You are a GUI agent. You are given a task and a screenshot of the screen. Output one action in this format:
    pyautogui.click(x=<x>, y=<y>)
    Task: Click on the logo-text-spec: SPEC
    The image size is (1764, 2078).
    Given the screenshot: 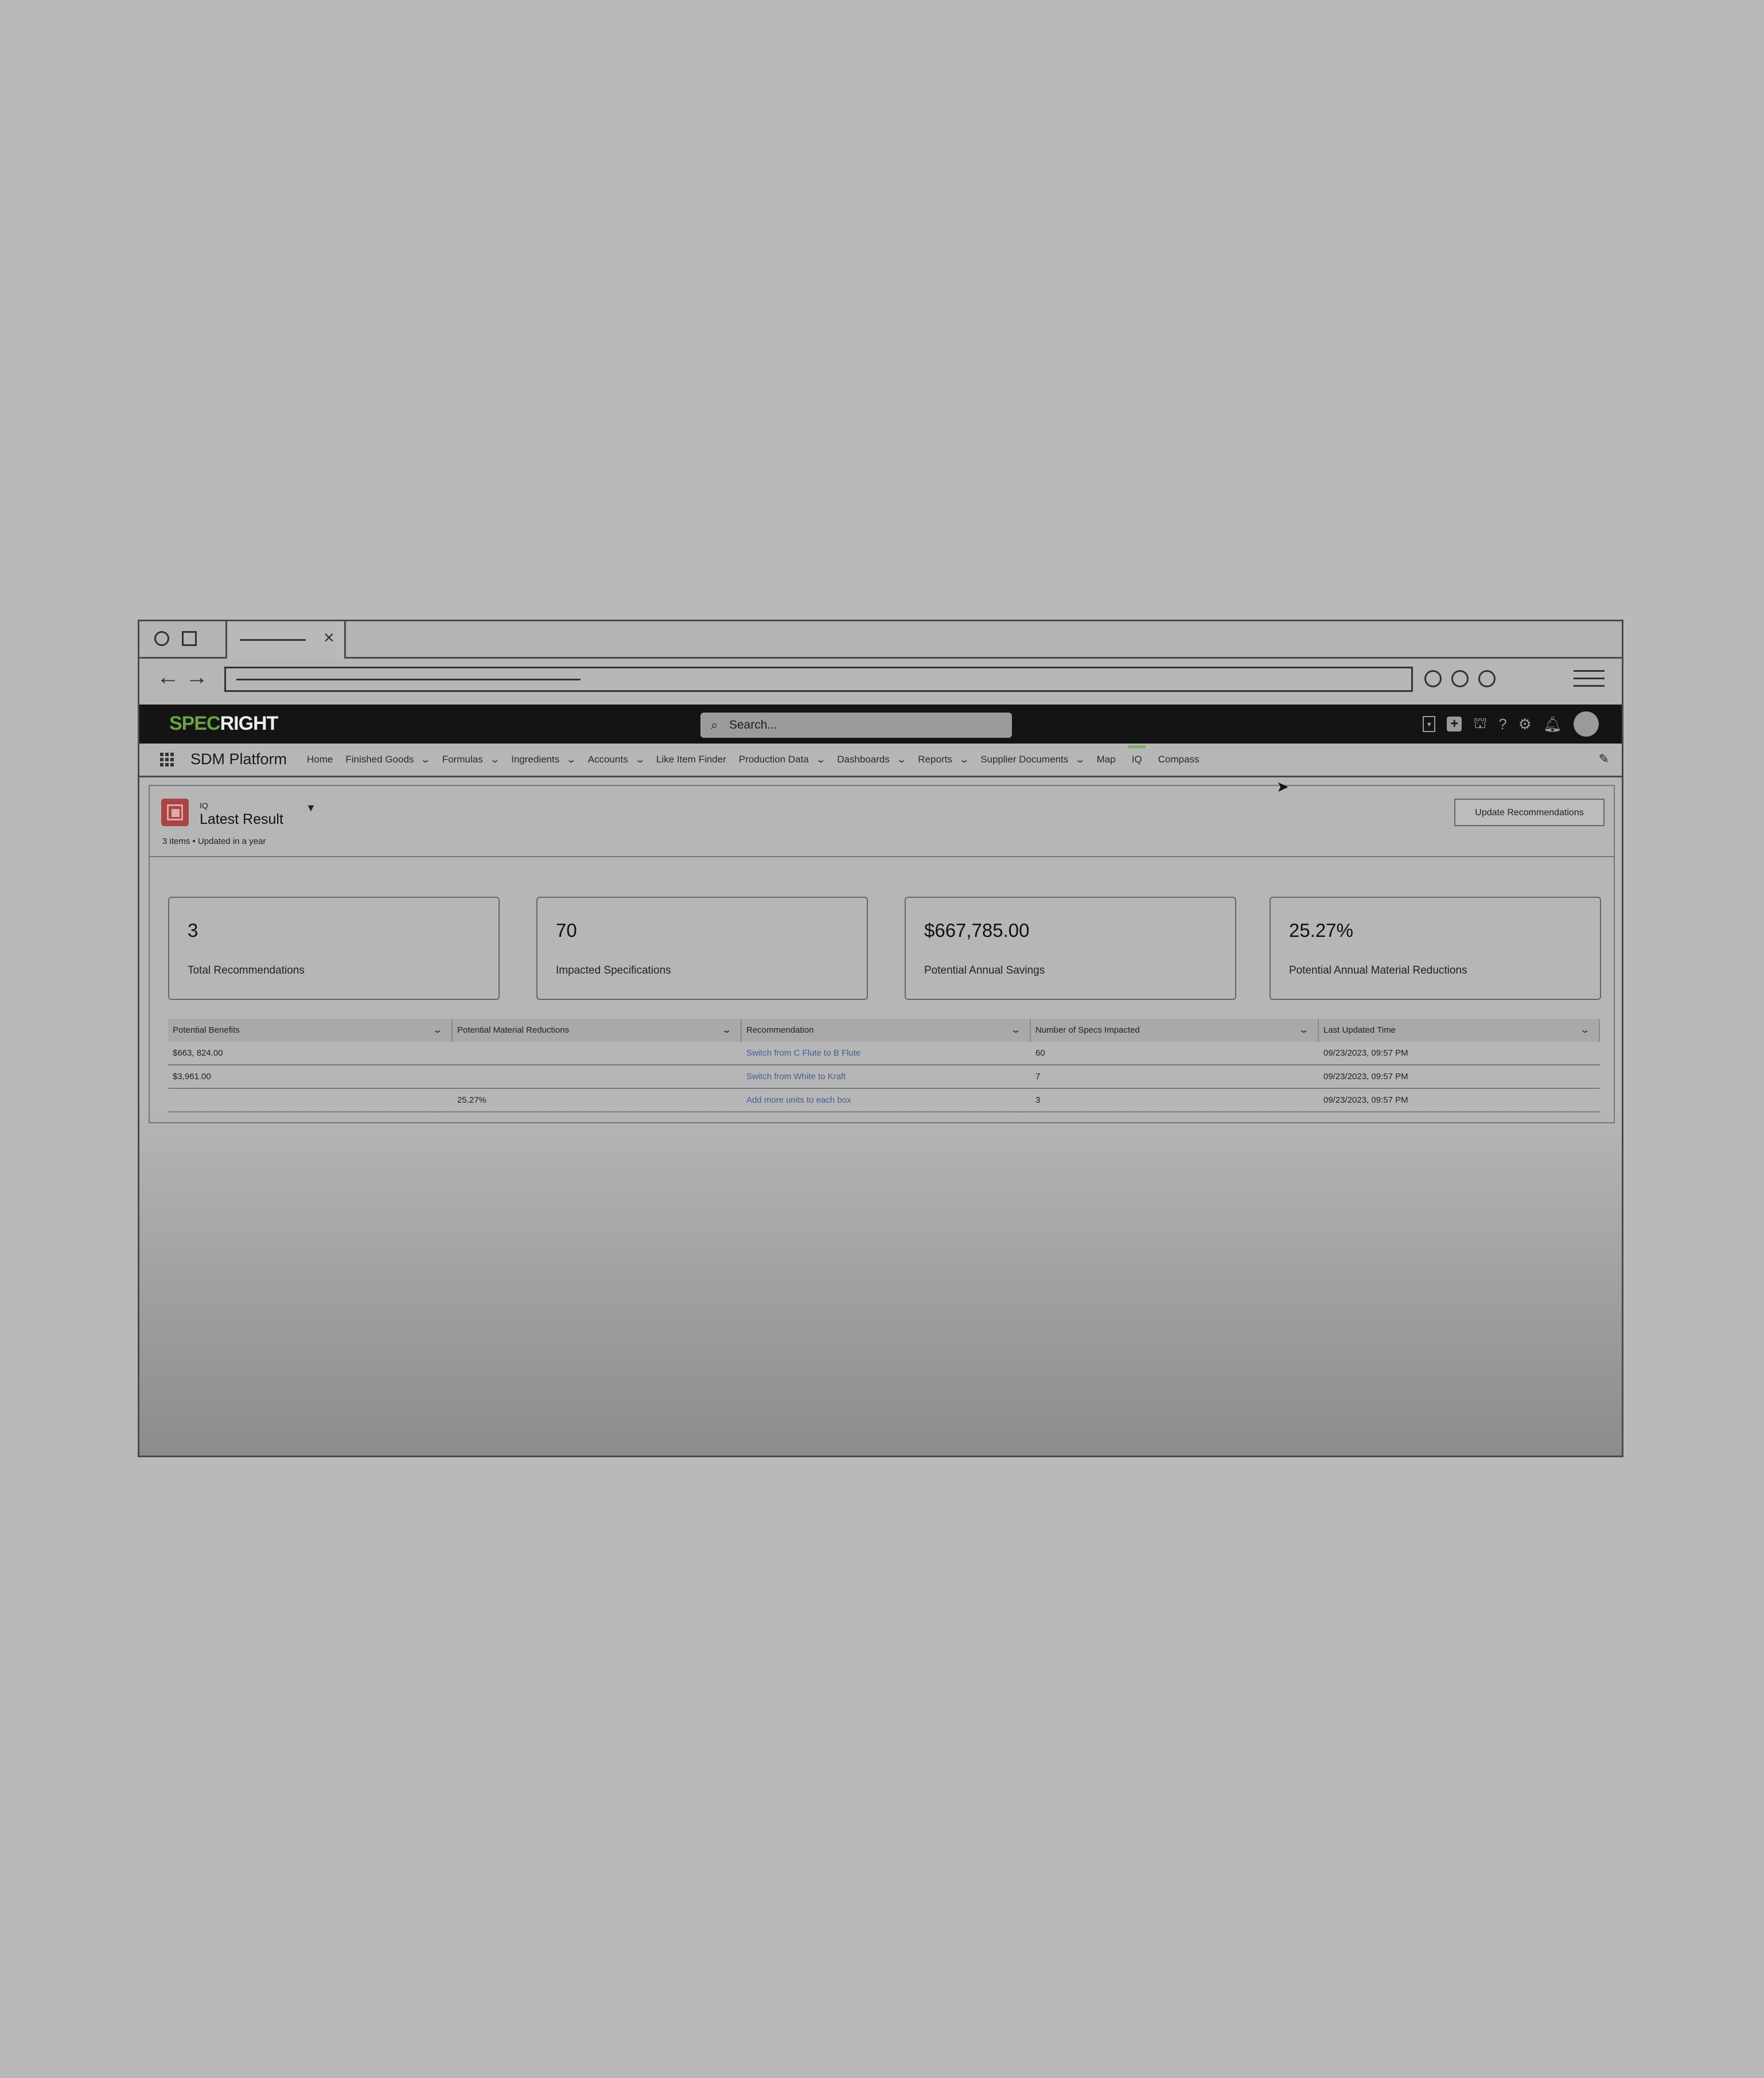 What is the action you would take?
    pyautogui.click(x=195, y=723)
    